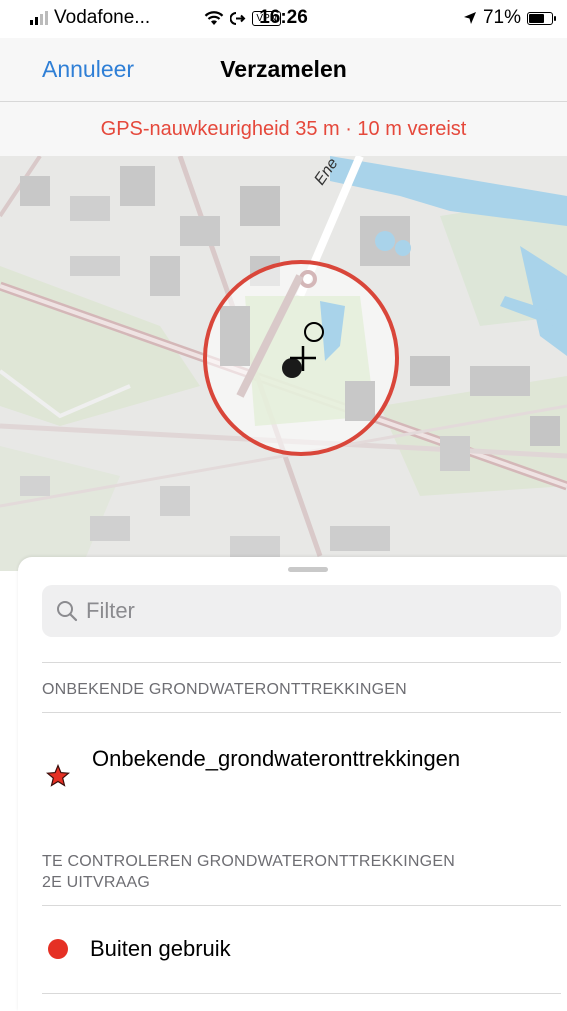  Describe the element at coordinates (283, 70) in the screenshot. I see `nav-bar: Annuleer Verzamelen` at that location.